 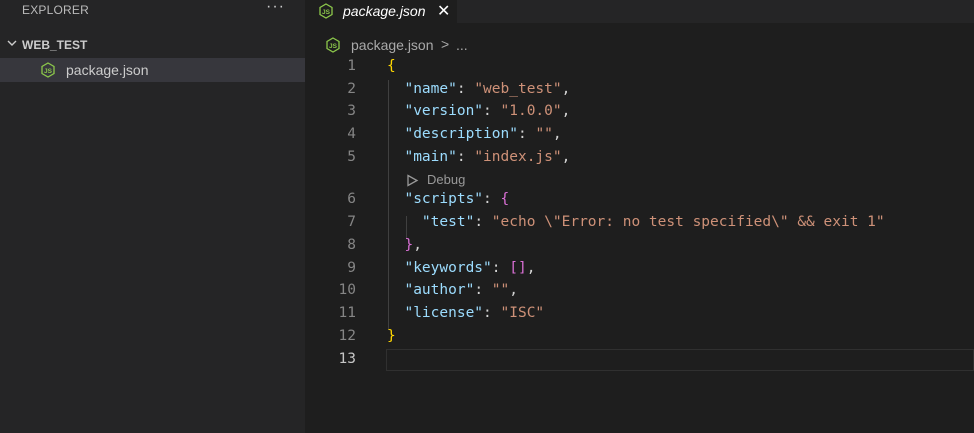 I want to click on code-line: 1{, so click(x=639, y=67).